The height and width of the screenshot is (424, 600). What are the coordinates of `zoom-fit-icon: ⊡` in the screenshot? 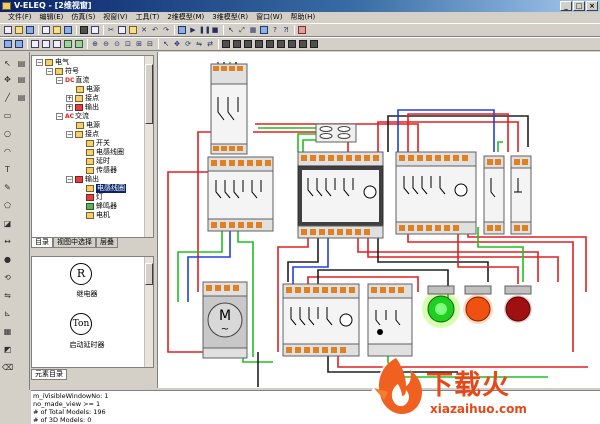 It's located at (128, 44).